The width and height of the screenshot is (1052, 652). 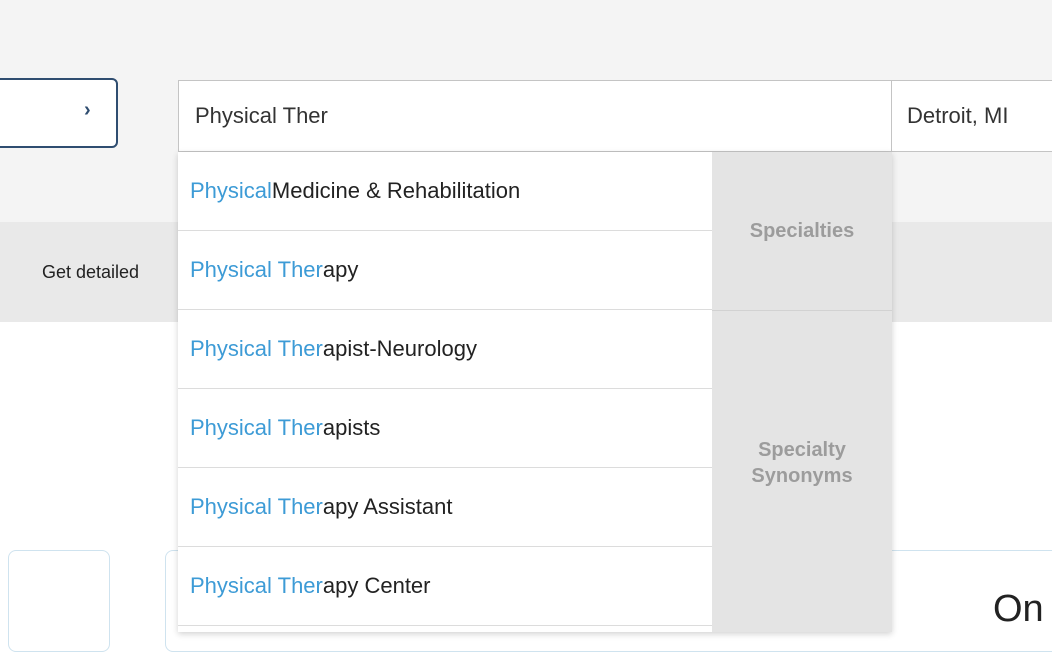 I want to click on specialty-search-input, so click(x=535, y=116).